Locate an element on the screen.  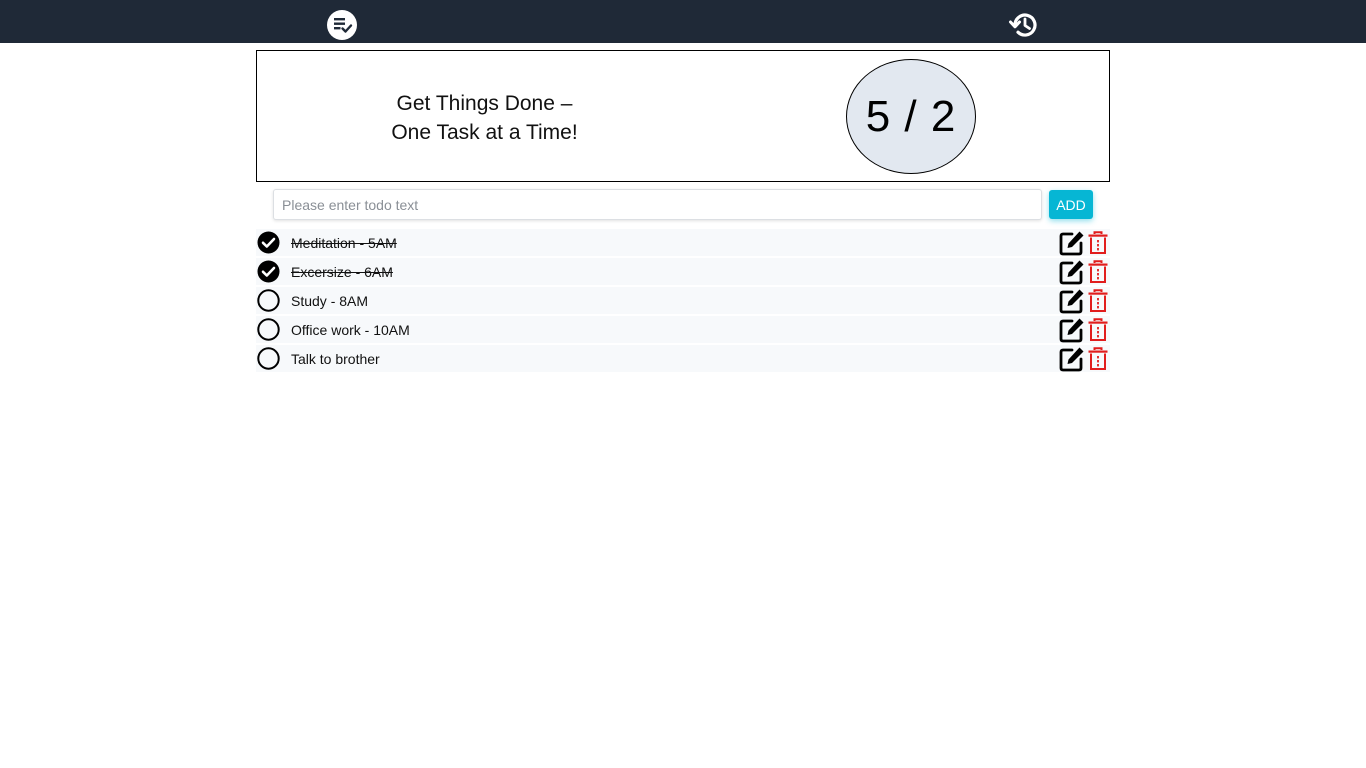
tagline-line-1: Get Things Done – is located at coordinates (484, 103).